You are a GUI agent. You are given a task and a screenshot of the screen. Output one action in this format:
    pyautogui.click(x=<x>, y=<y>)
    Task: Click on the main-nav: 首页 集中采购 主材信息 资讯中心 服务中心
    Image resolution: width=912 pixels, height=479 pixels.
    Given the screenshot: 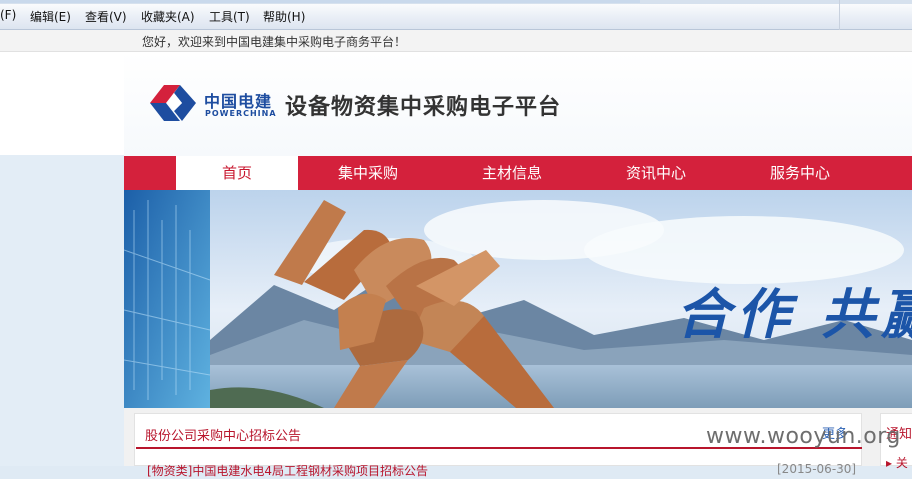 What is the action you would take?
    pyautogui.click(x=518, y=173)
    